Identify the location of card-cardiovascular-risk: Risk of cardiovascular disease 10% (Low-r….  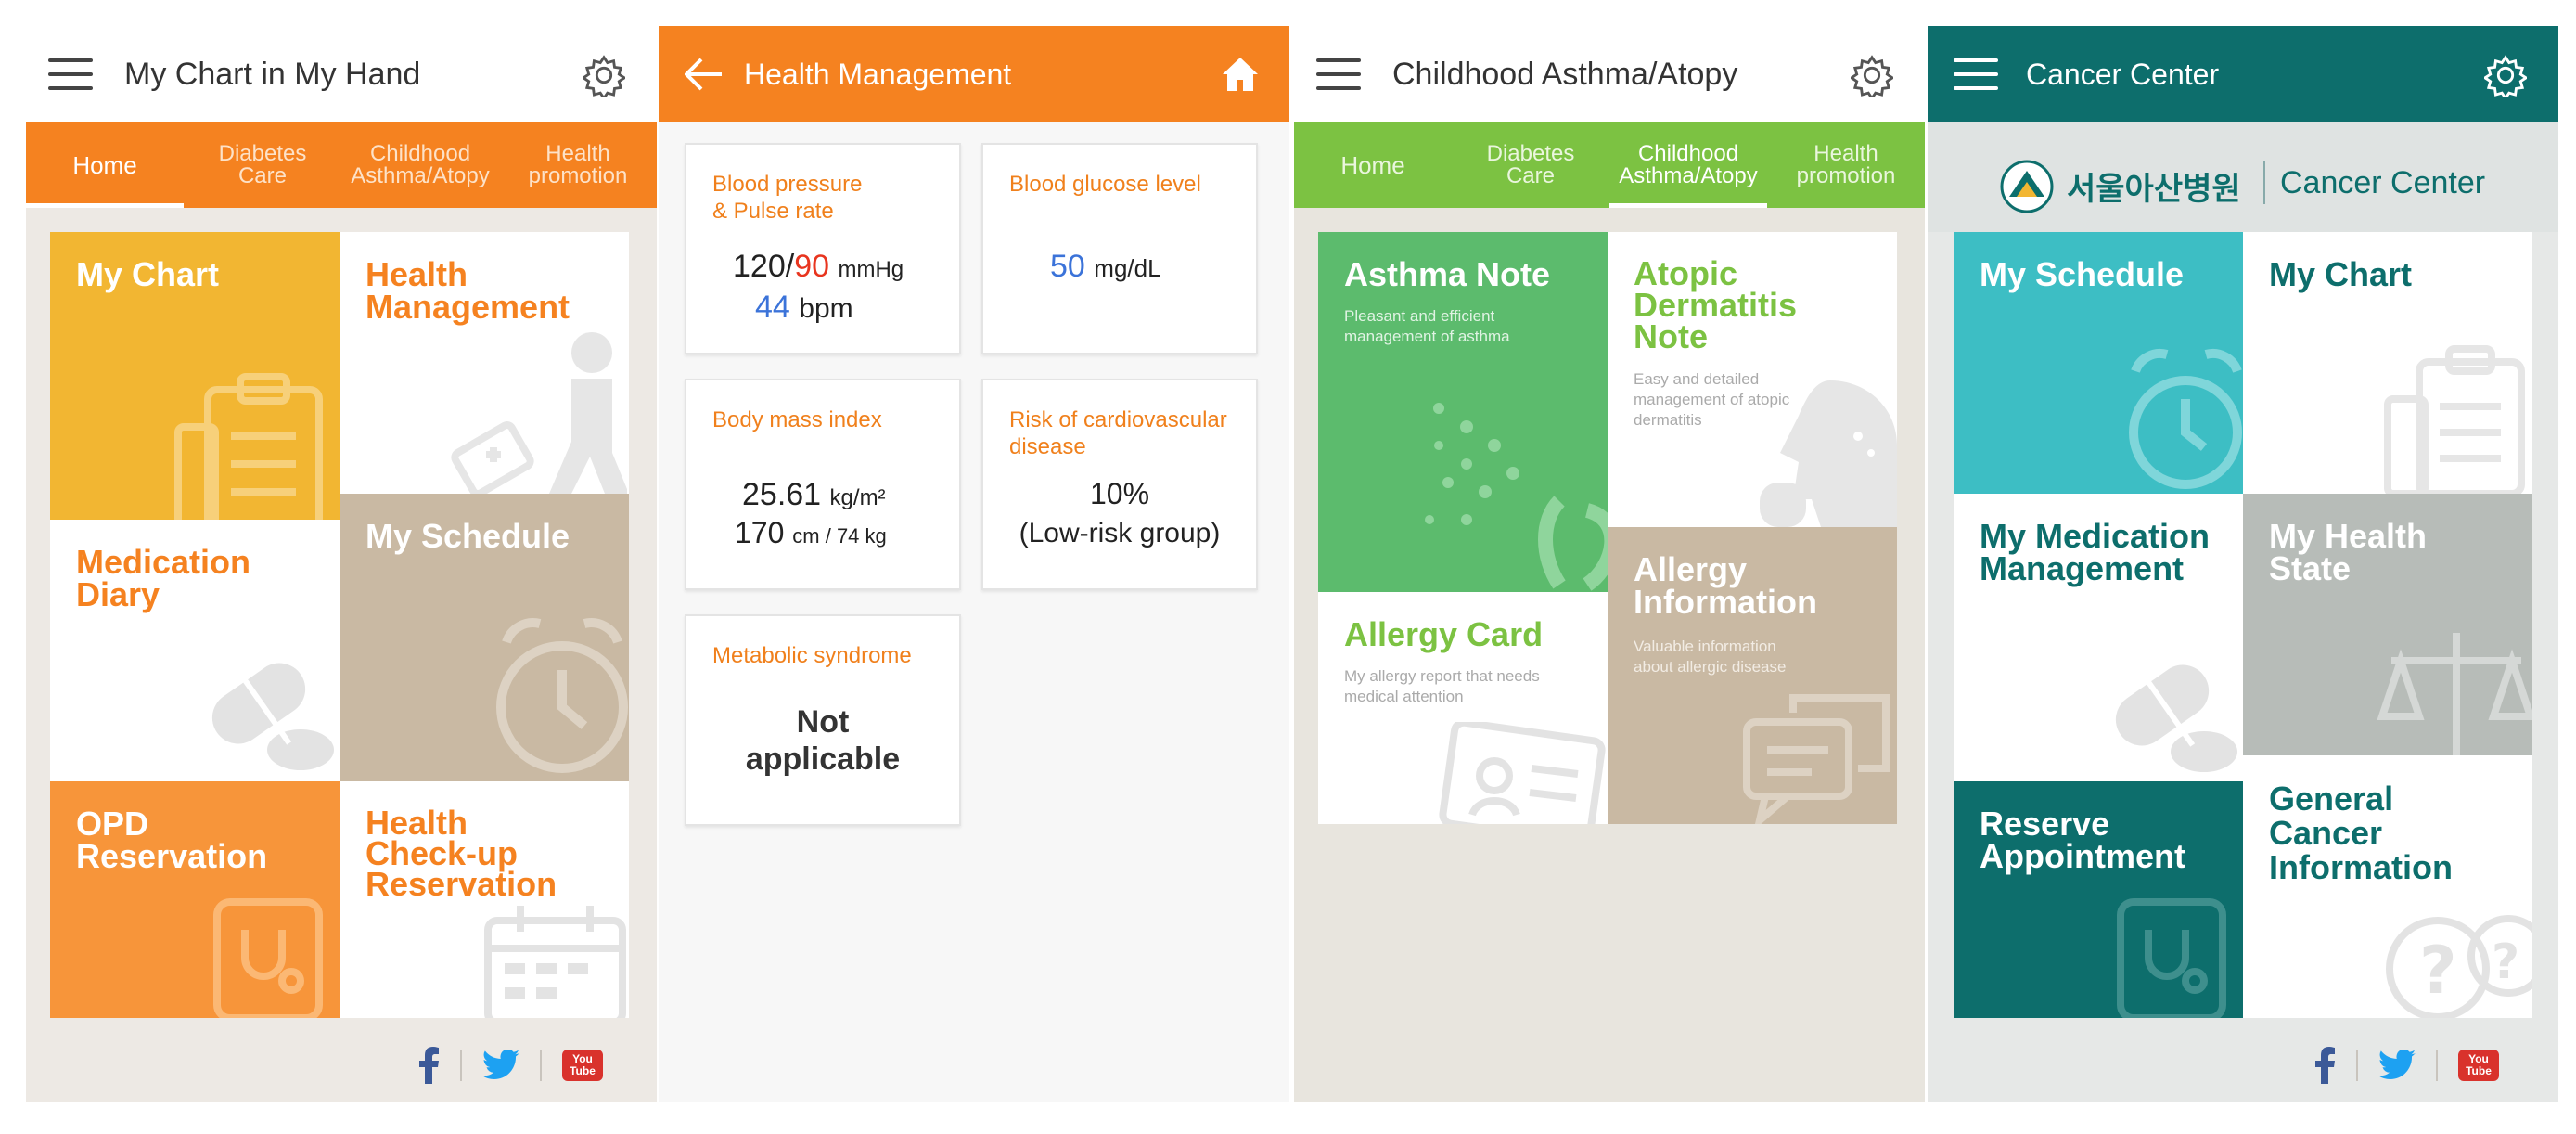
(1119, 484).